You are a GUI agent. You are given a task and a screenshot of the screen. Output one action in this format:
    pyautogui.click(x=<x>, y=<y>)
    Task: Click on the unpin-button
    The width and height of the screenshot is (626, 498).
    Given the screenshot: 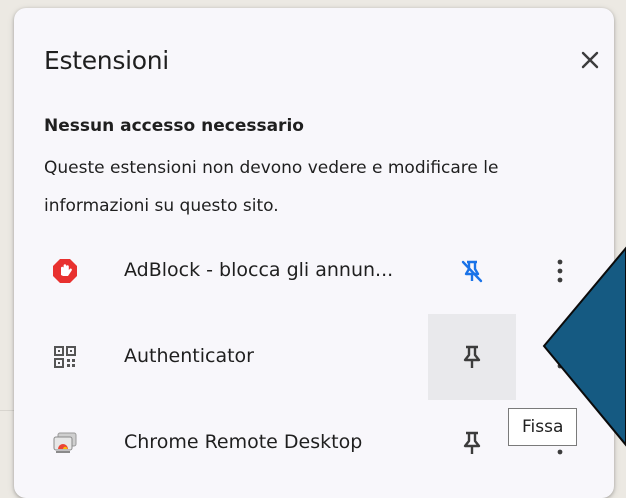 What is the action you would take?
    pyautogui.click(x=472, y=271)
    